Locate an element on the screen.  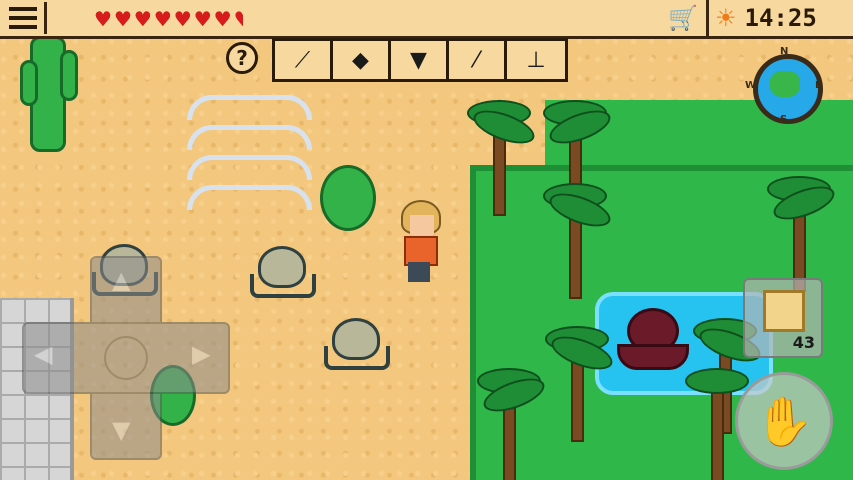
compass-north-label: N is located at coordinates (784, 51).